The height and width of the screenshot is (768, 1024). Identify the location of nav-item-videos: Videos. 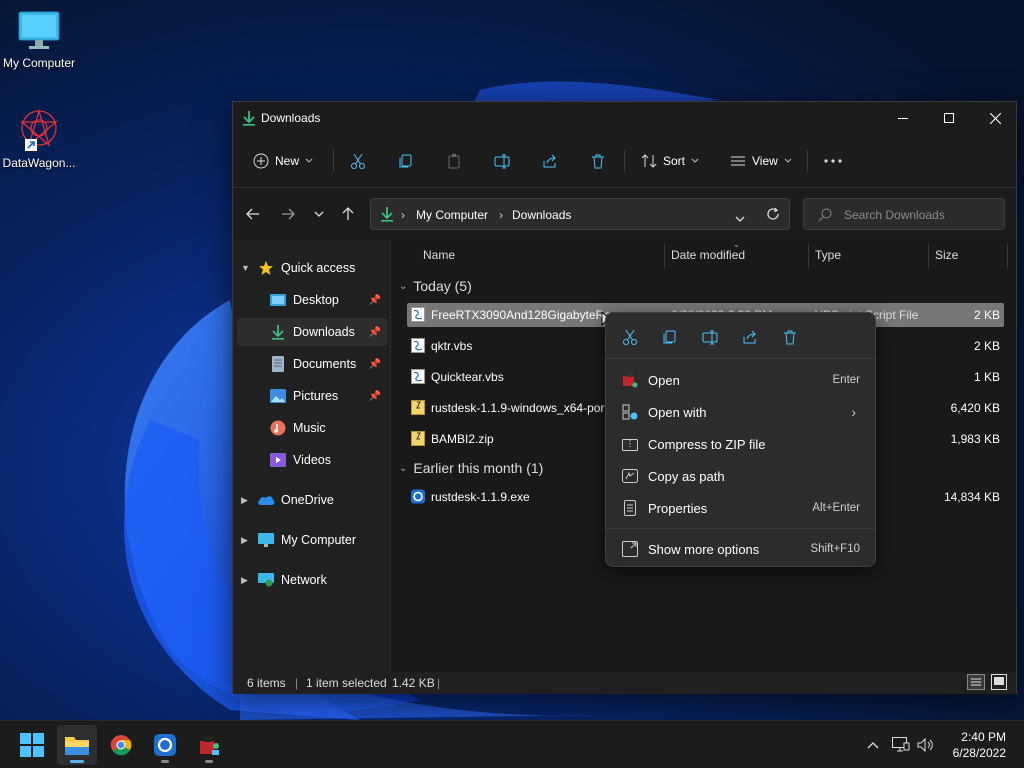
(312, 460).